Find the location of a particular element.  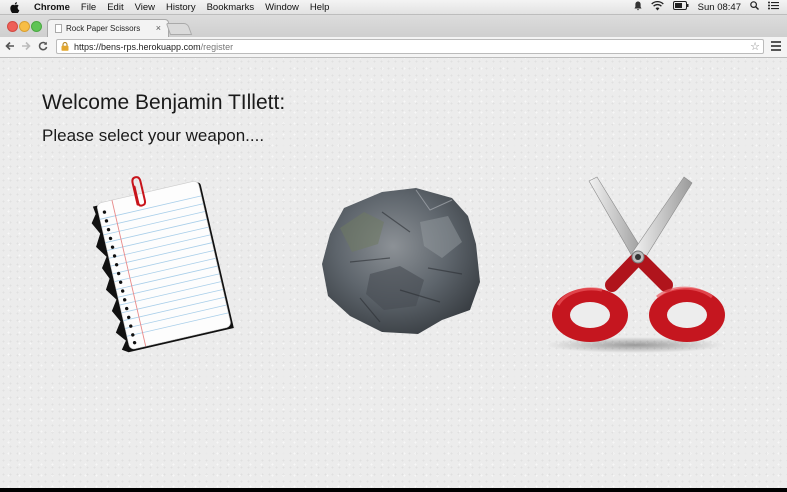

scissors-weapon is located at coordinates (637, 266).